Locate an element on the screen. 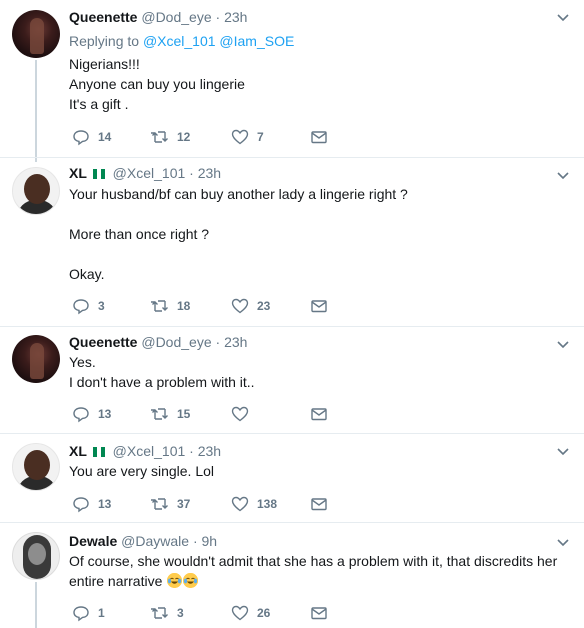  retweet-count: 3 is located at coordinates (180, 613).